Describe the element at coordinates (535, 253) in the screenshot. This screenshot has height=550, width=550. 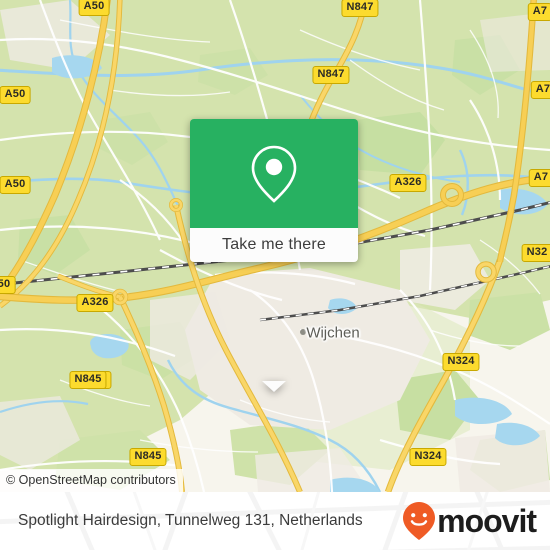
I see `road-shield: N32` at that location.